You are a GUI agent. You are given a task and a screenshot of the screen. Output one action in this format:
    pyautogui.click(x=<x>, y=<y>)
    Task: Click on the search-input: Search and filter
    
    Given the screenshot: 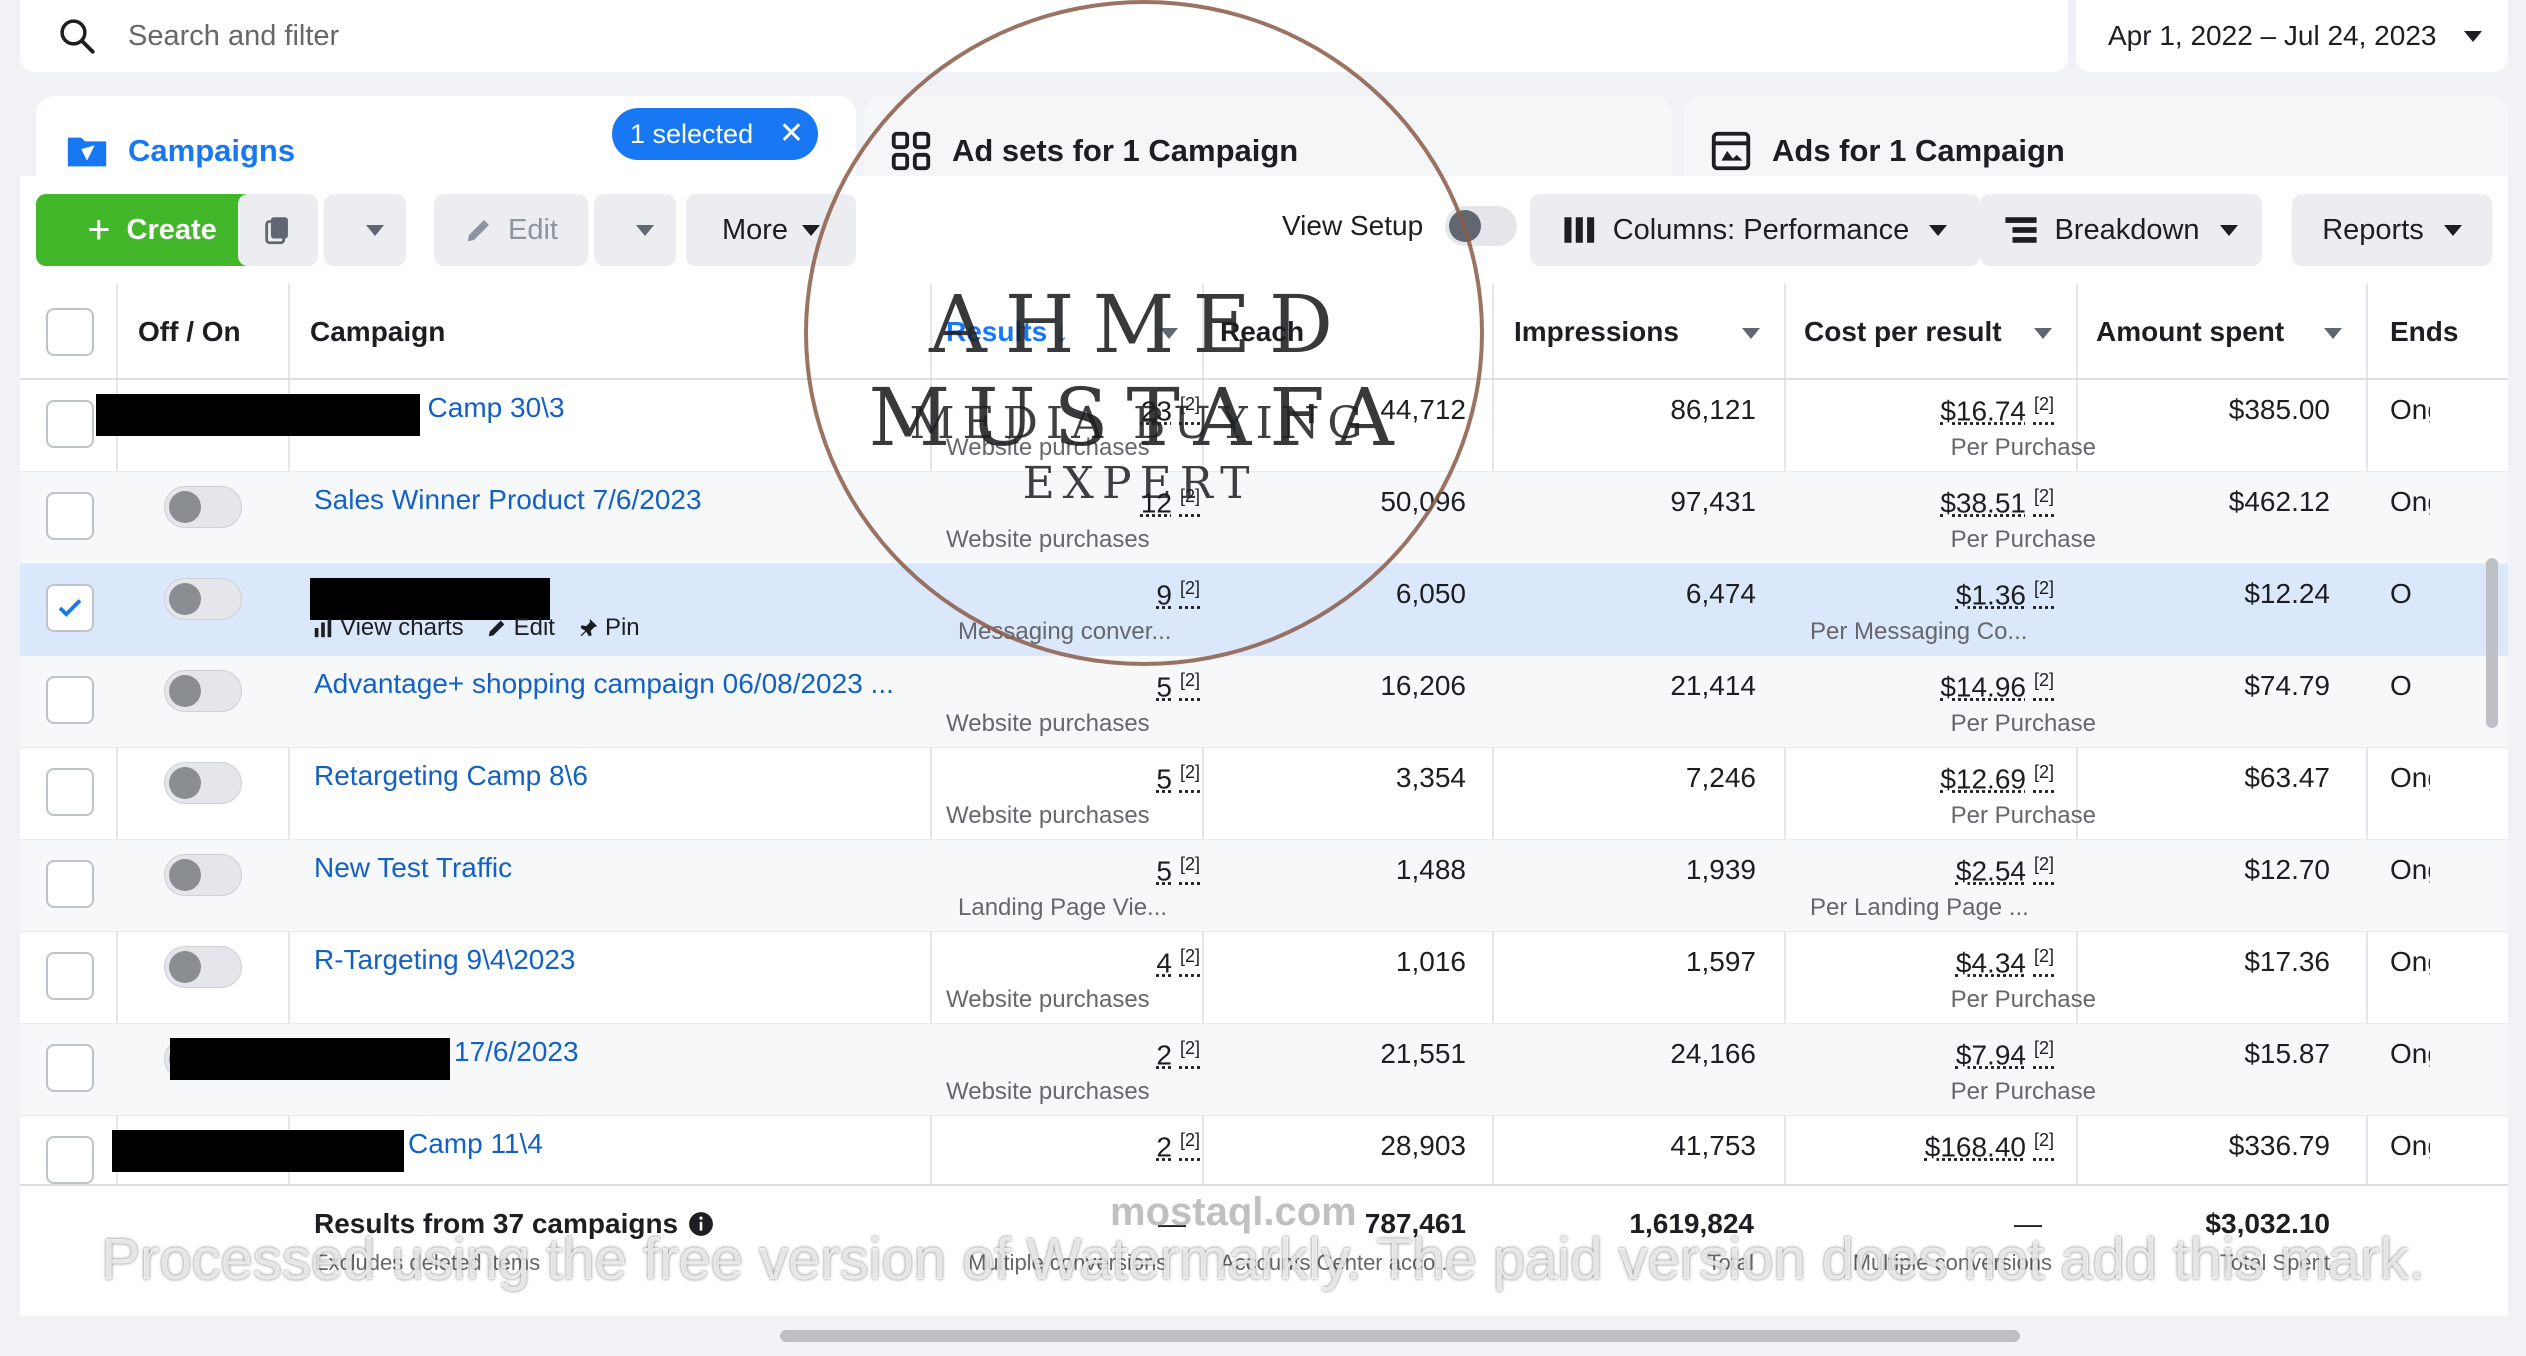 What is the action you would take?
    pyautogui.click(x=1044, y=36)
    